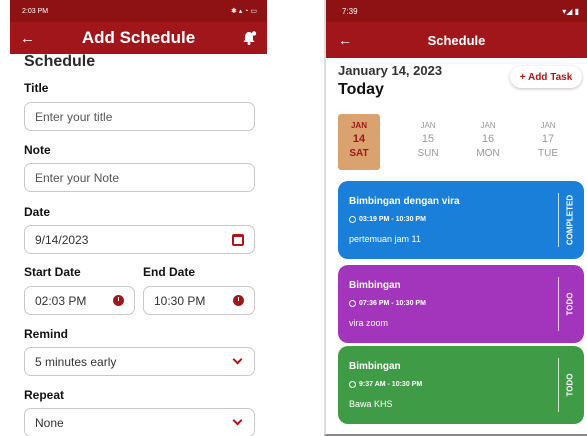  What do you see at coordinates (428, 139) in the screenshot?
I see `day-number: 15` at bounding box center [428, 139].